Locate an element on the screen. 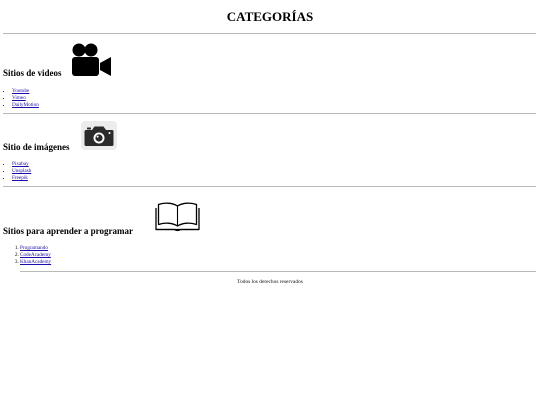  link-youtube: Youtube is located at coordinates (20, 91).